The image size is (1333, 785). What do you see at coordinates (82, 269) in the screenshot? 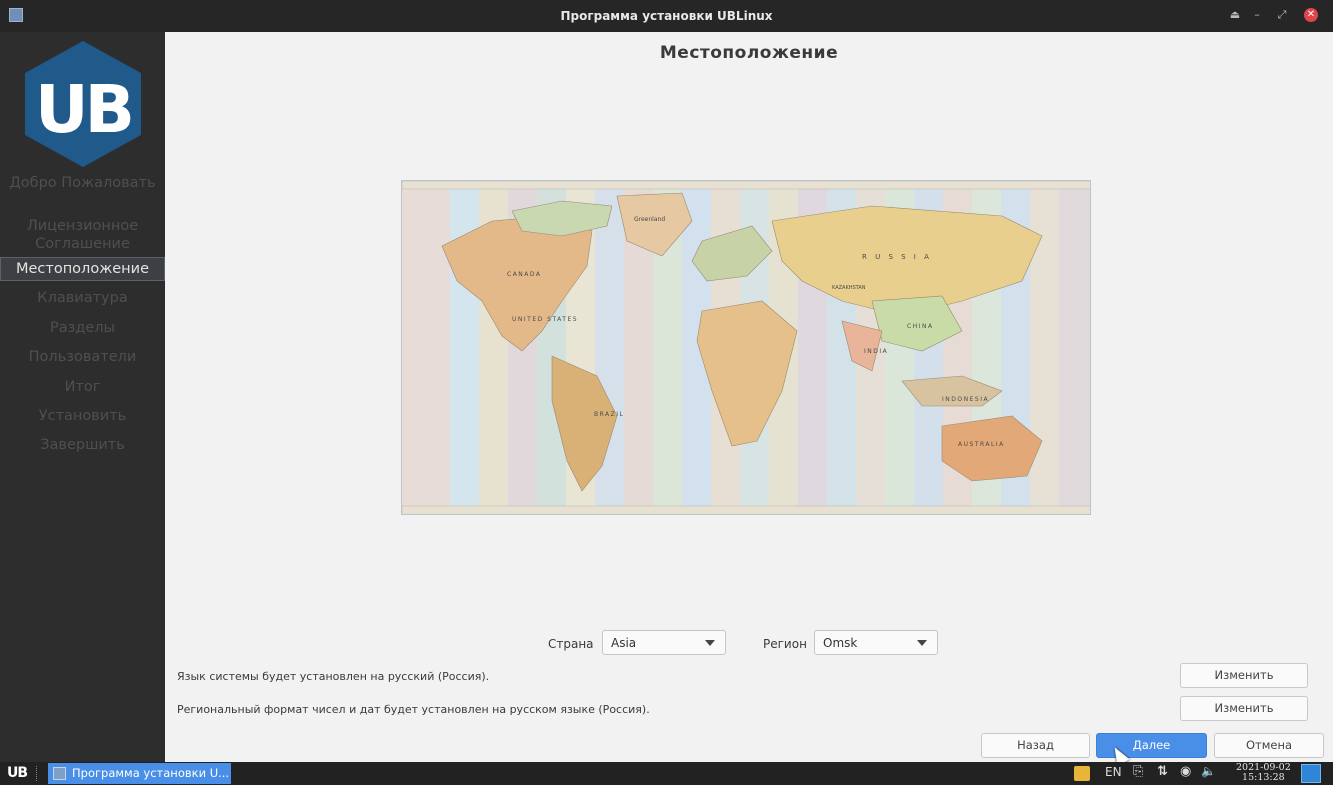
I see `sidebar-item-location: Местоположение` at bounding box center [82, 269].